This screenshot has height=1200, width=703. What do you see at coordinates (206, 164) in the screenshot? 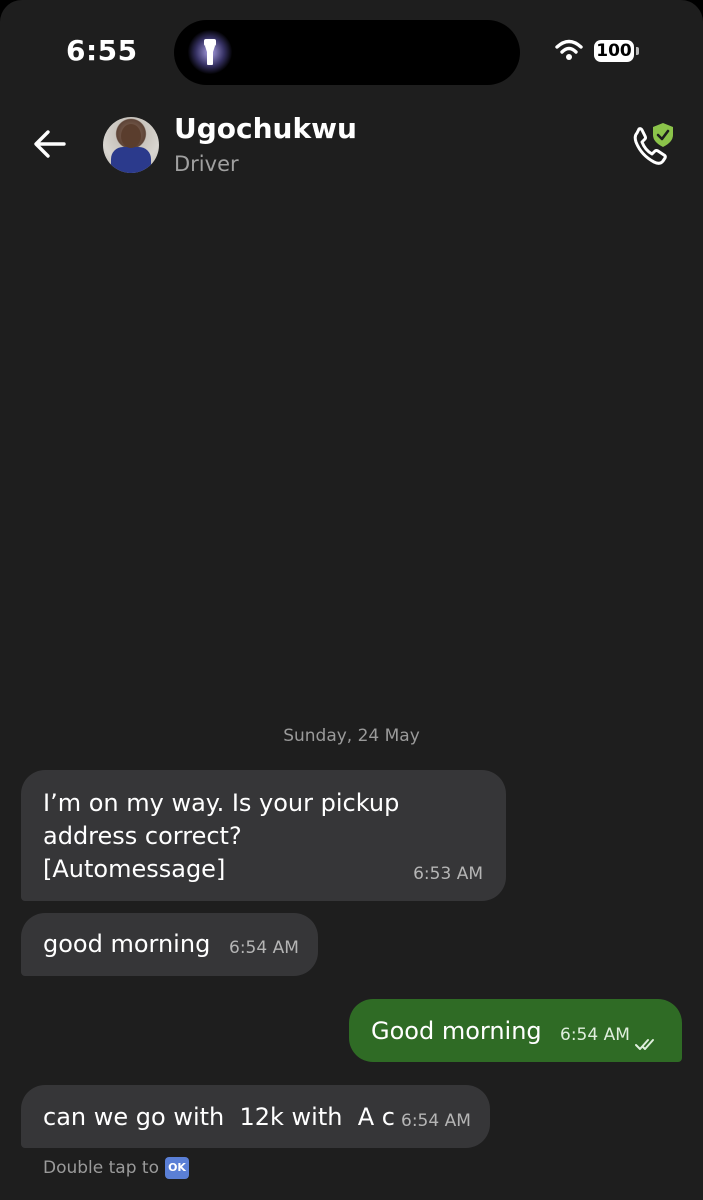
I see `contact-role: Driver` at bounding box center [206, 164].